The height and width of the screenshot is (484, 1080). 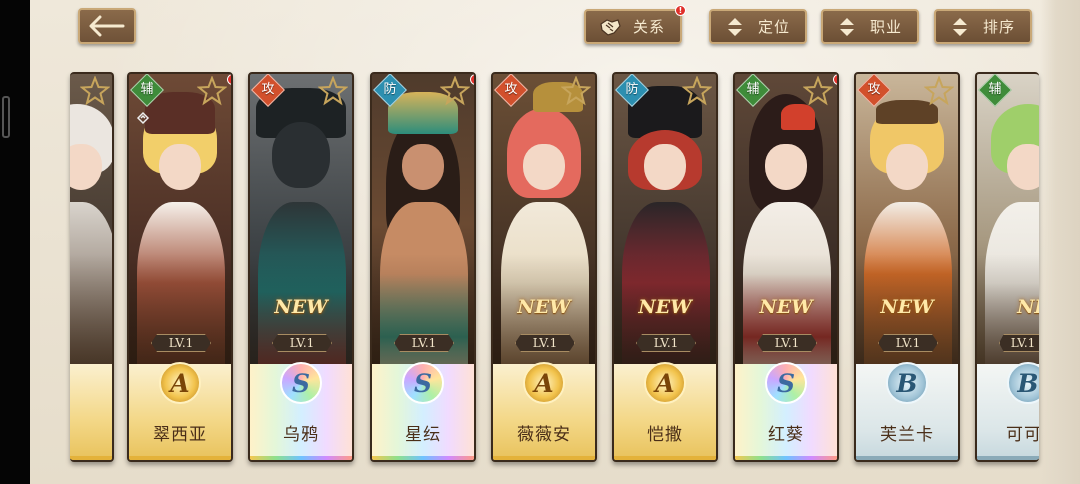 I want to click on character-name: 恺撒, so click(x=665, y=435).